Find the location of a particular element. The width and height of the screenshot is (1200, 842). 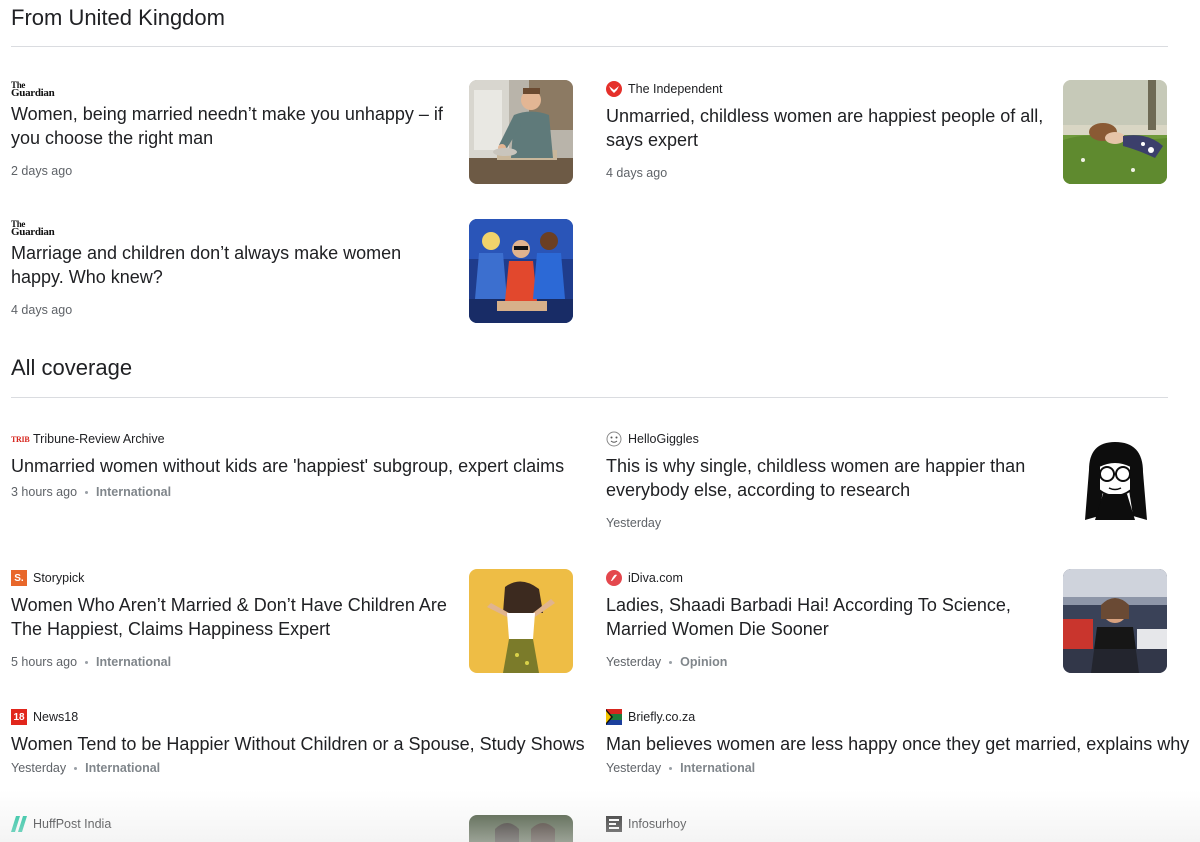

eagle-logo-icon is located at coordinates (614, 89).